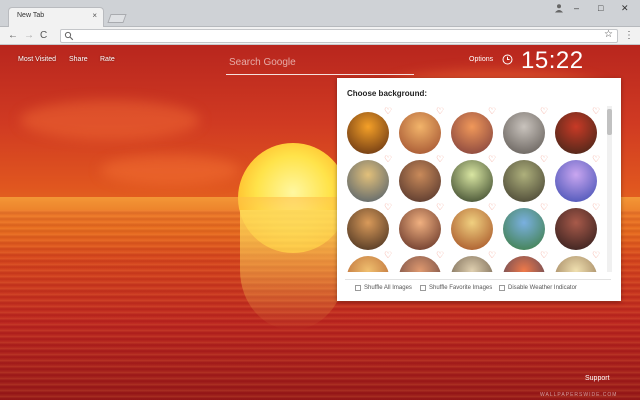 Image resolution: width=640 pixels, height=400 pixels. I want to click on new-tab-button, so click(117, 18).